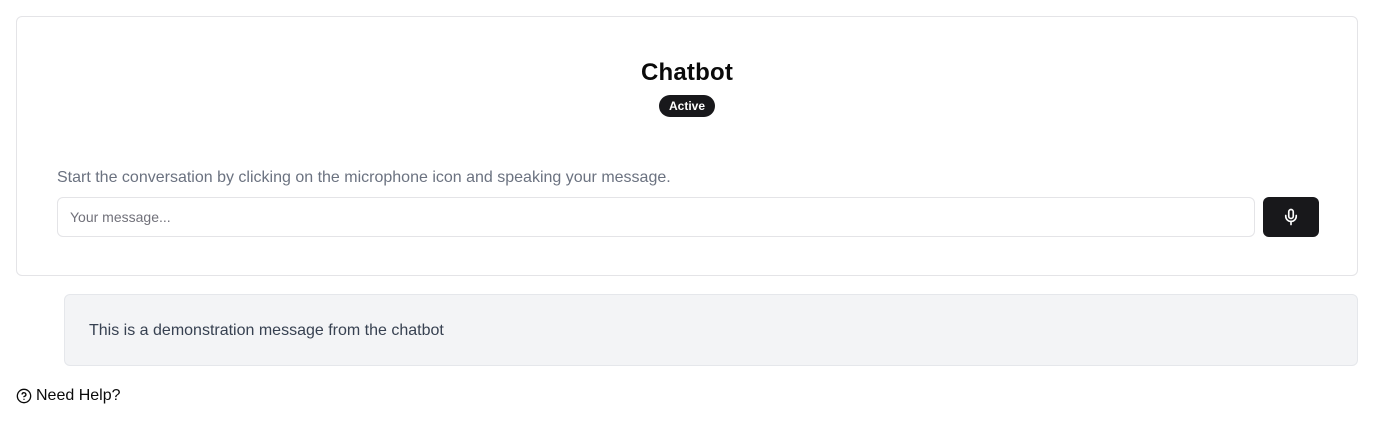 Image resolution: width=1376 pixels, height=426 pixels. I want to click on status-badge-wrapper: Active, so click(687, 106).